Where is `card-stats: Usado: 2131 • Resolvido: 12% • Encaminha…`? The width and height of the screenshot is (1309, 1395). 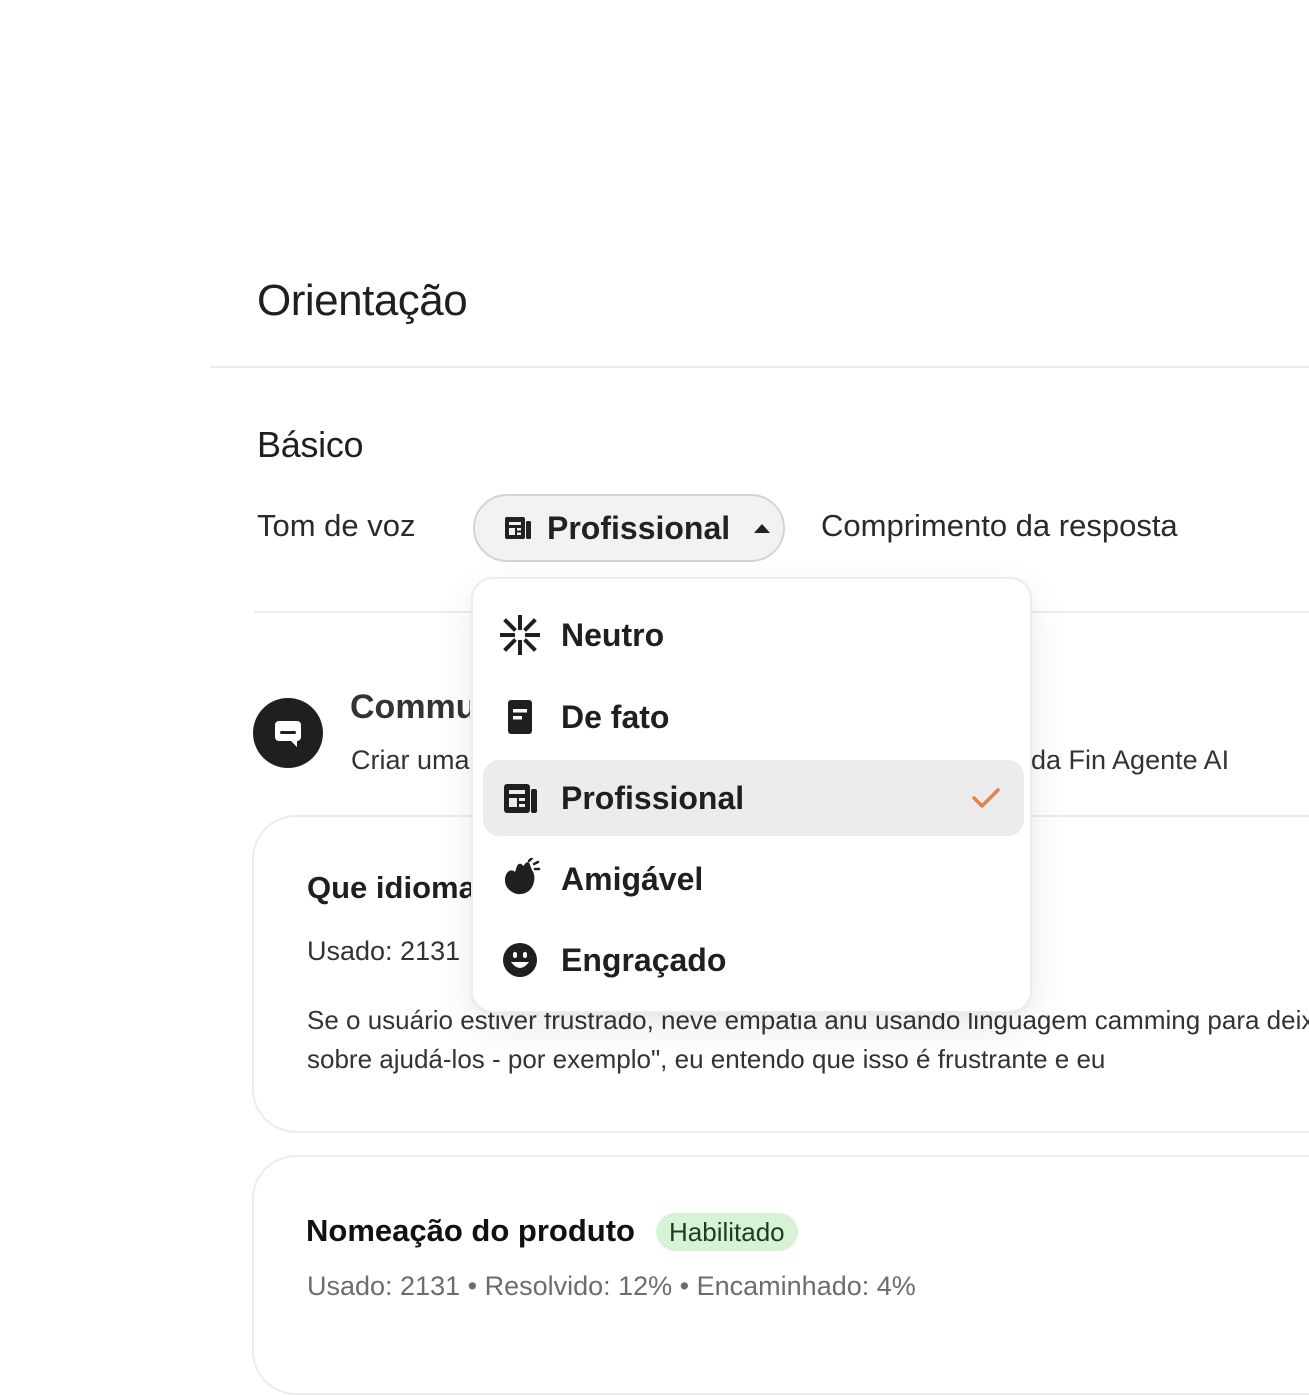 card-stats: Usado: 2131 • Resolvido: 12% • Encaminha… is located at coordinates (611, 1286).